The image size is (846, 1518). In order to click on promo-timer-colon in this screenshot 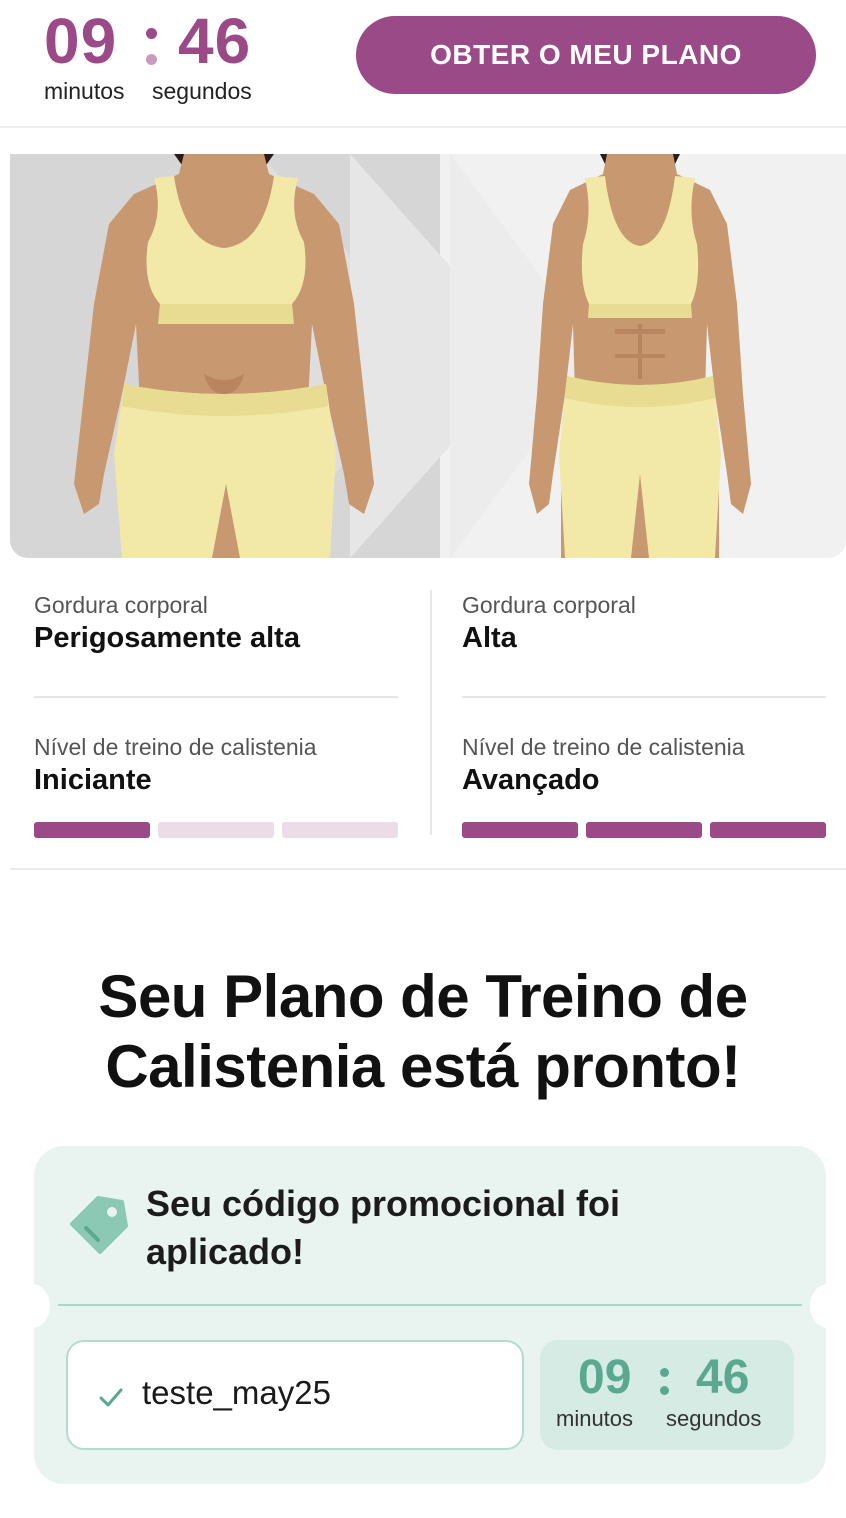, I will do `click(664, 1381)`.